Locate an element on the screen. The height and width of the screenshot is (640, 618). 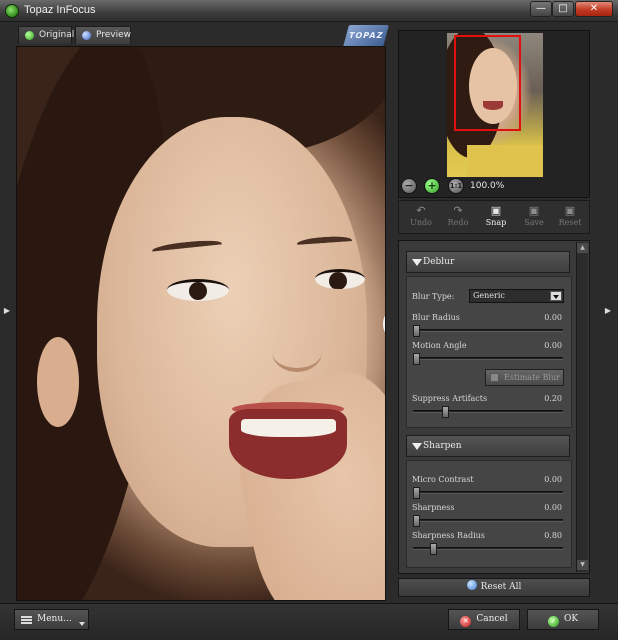
image-nail is located at coordinates (384, 324).